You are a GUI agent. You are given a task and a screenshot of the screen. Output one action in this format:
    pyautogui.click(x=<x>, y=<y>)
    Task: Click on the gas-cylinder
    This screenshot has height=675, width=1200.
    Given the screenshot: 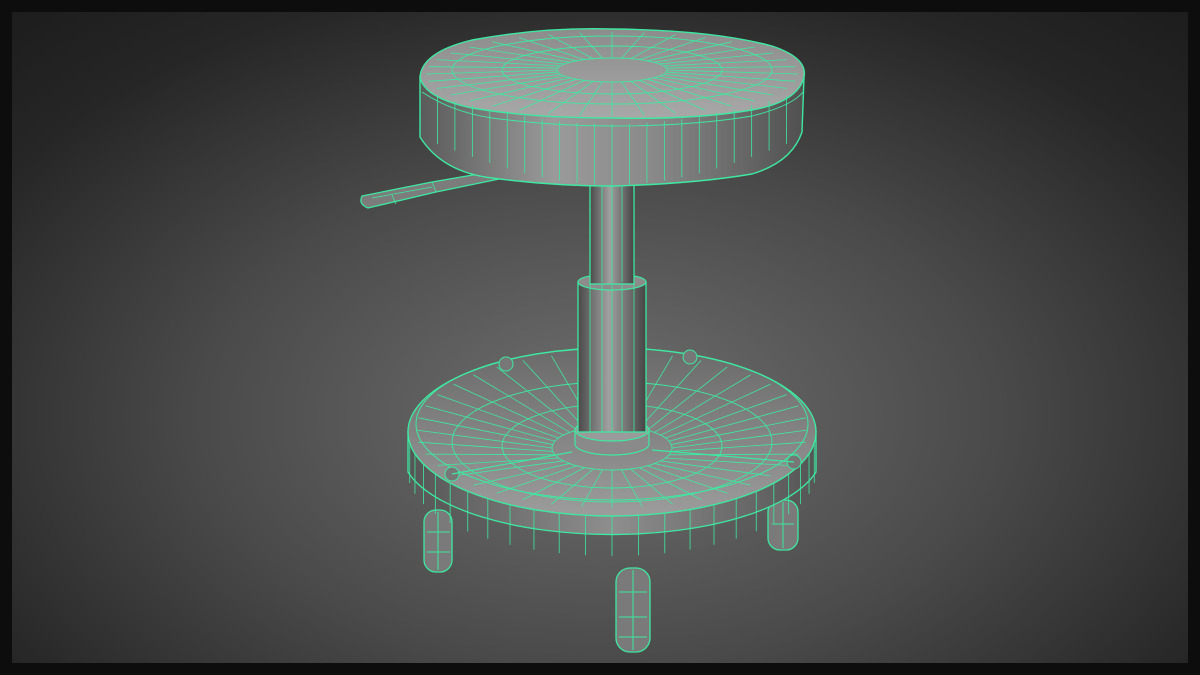 What is the action you would take?
    pyautogui.click(x=612, y=228)
    